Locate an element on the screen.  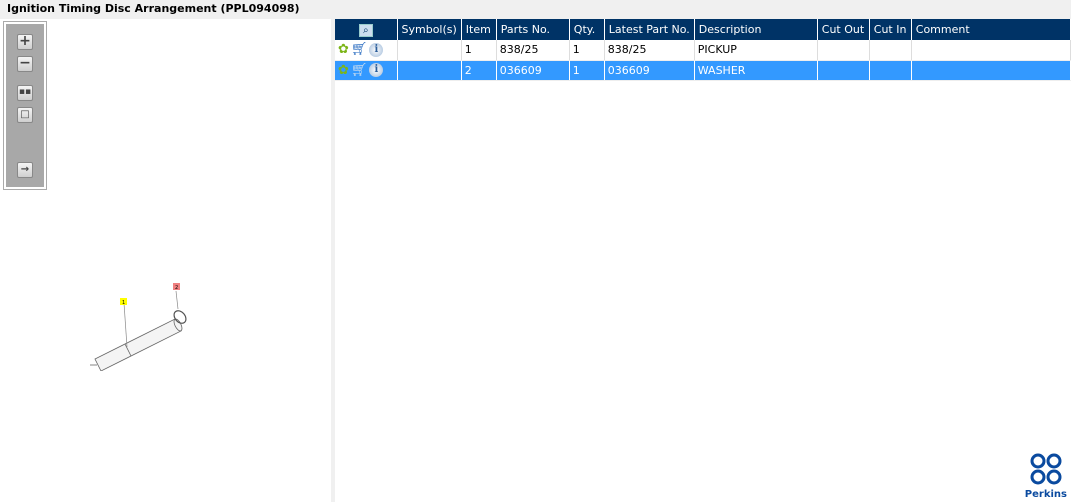
perkins-logo-text: Perkins is located at coordinates (1045, 494).